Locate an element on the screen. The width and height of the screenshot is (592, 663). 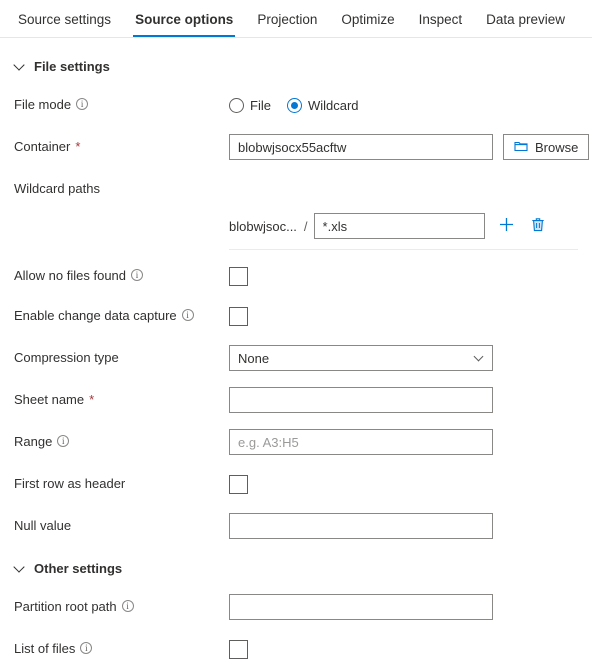
field-first-row-as-header is located at coordinates (238, 484).